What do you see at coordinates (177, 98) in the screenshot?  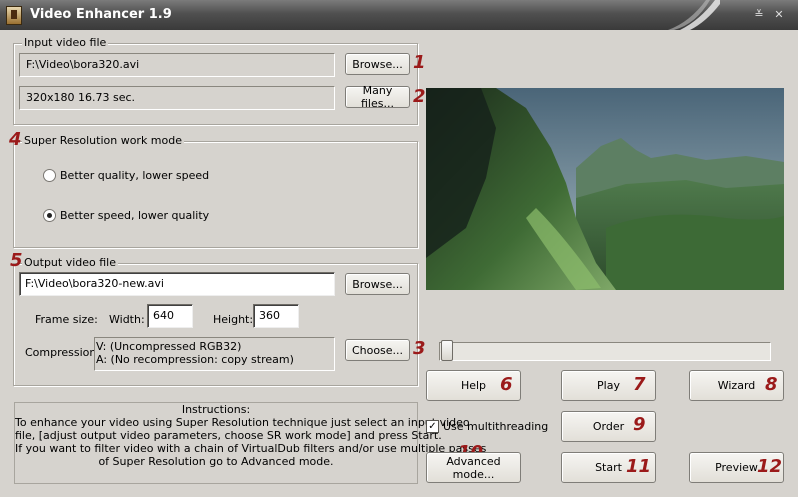 I see `input-info-field: 320x180 16.73 sec.` at bounding box center [177, 98].